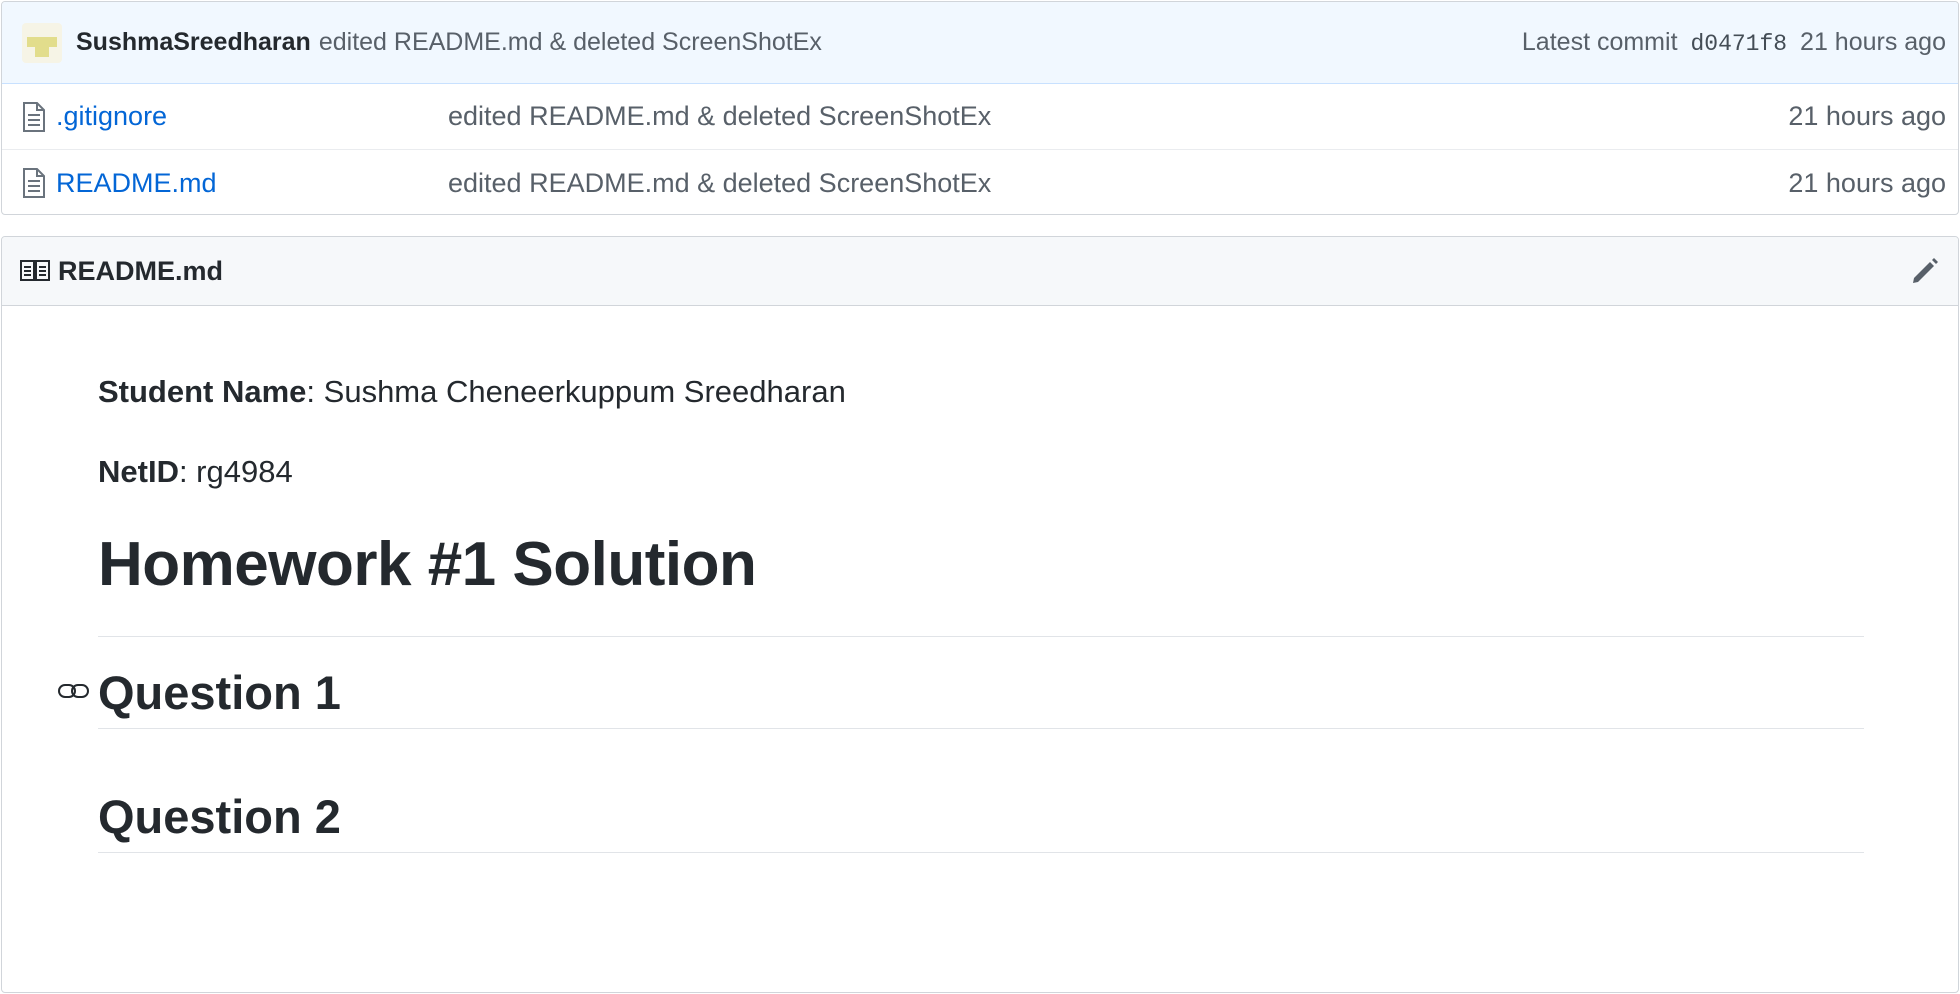  Describe the element at coordinates (427, 564) in the screenshot. I see `heading-homework-text: Homework #1 Solution` at that location.